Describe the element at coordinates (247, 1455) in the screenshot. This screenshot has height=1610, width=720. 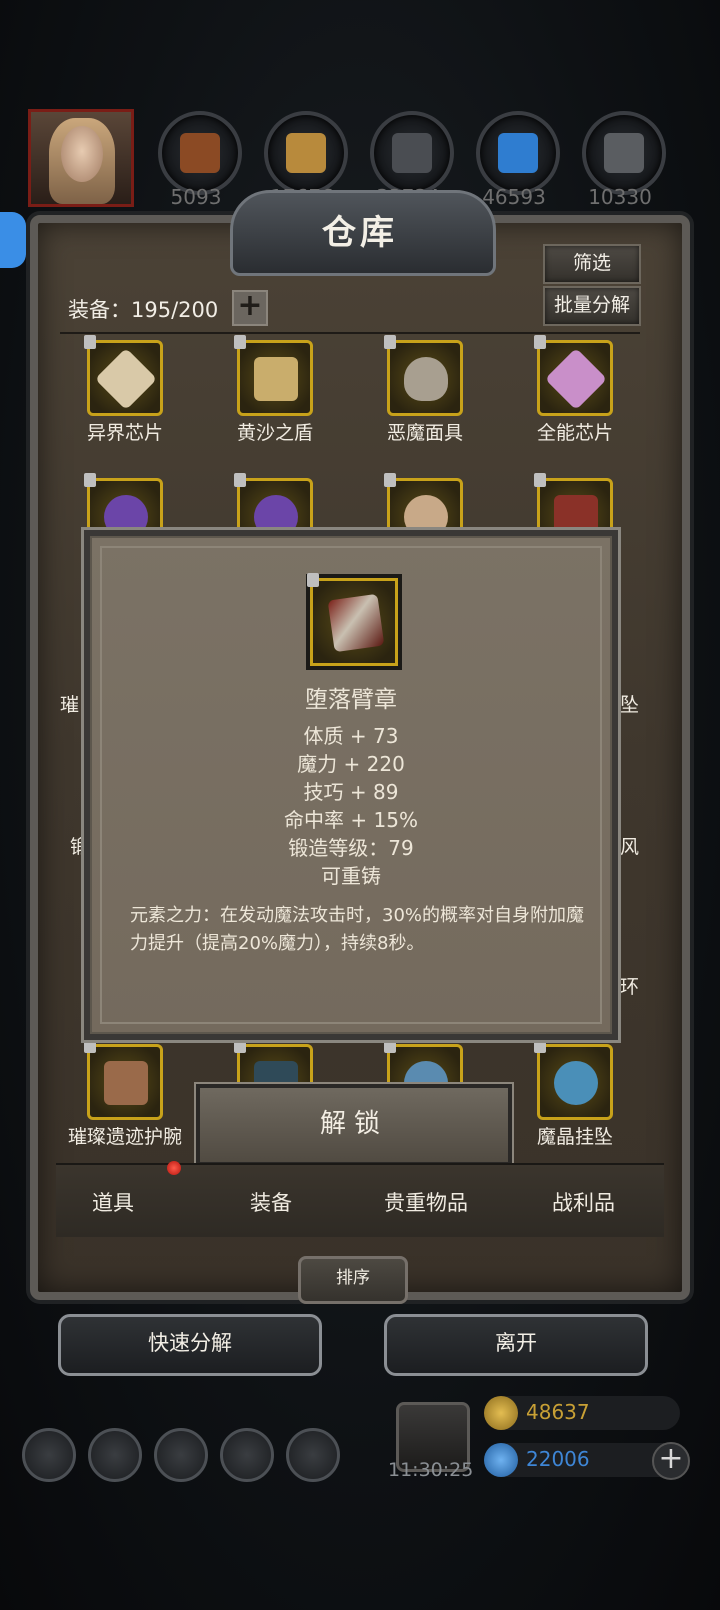
I see `dock-mail-icon` at that location.